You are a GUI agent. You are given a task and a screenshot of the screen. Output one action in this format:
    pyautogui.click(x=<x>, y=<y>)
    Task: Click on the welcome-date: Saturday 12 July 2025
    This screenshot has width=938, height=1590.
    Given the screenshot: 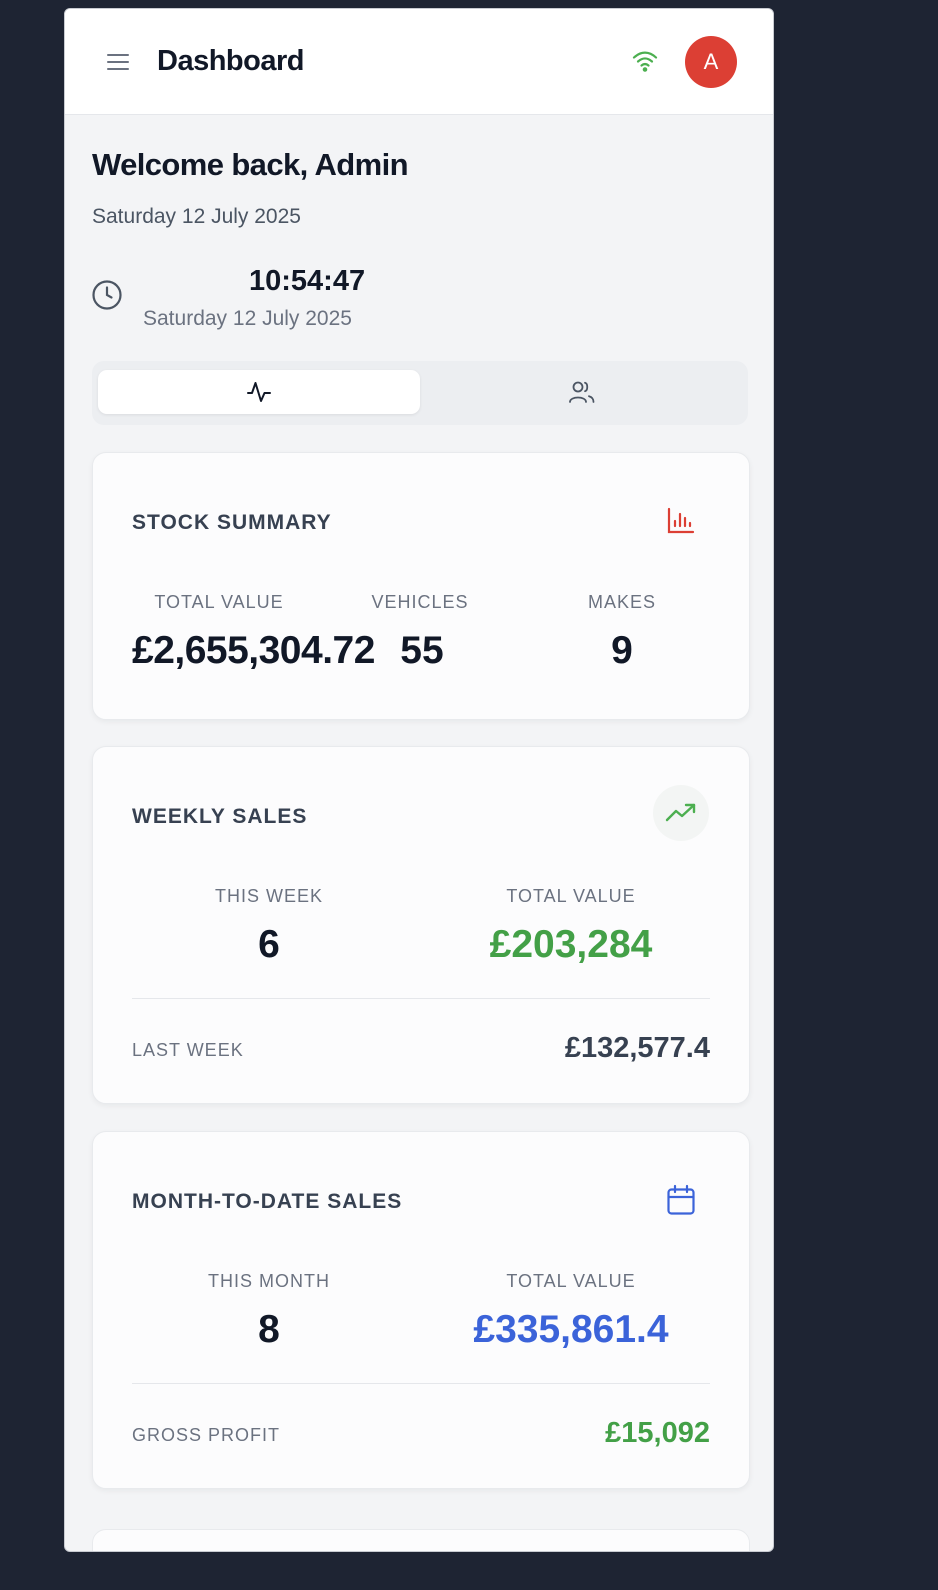 What is the action you would take?
    pyautogui.click(x=196, y=216)
    